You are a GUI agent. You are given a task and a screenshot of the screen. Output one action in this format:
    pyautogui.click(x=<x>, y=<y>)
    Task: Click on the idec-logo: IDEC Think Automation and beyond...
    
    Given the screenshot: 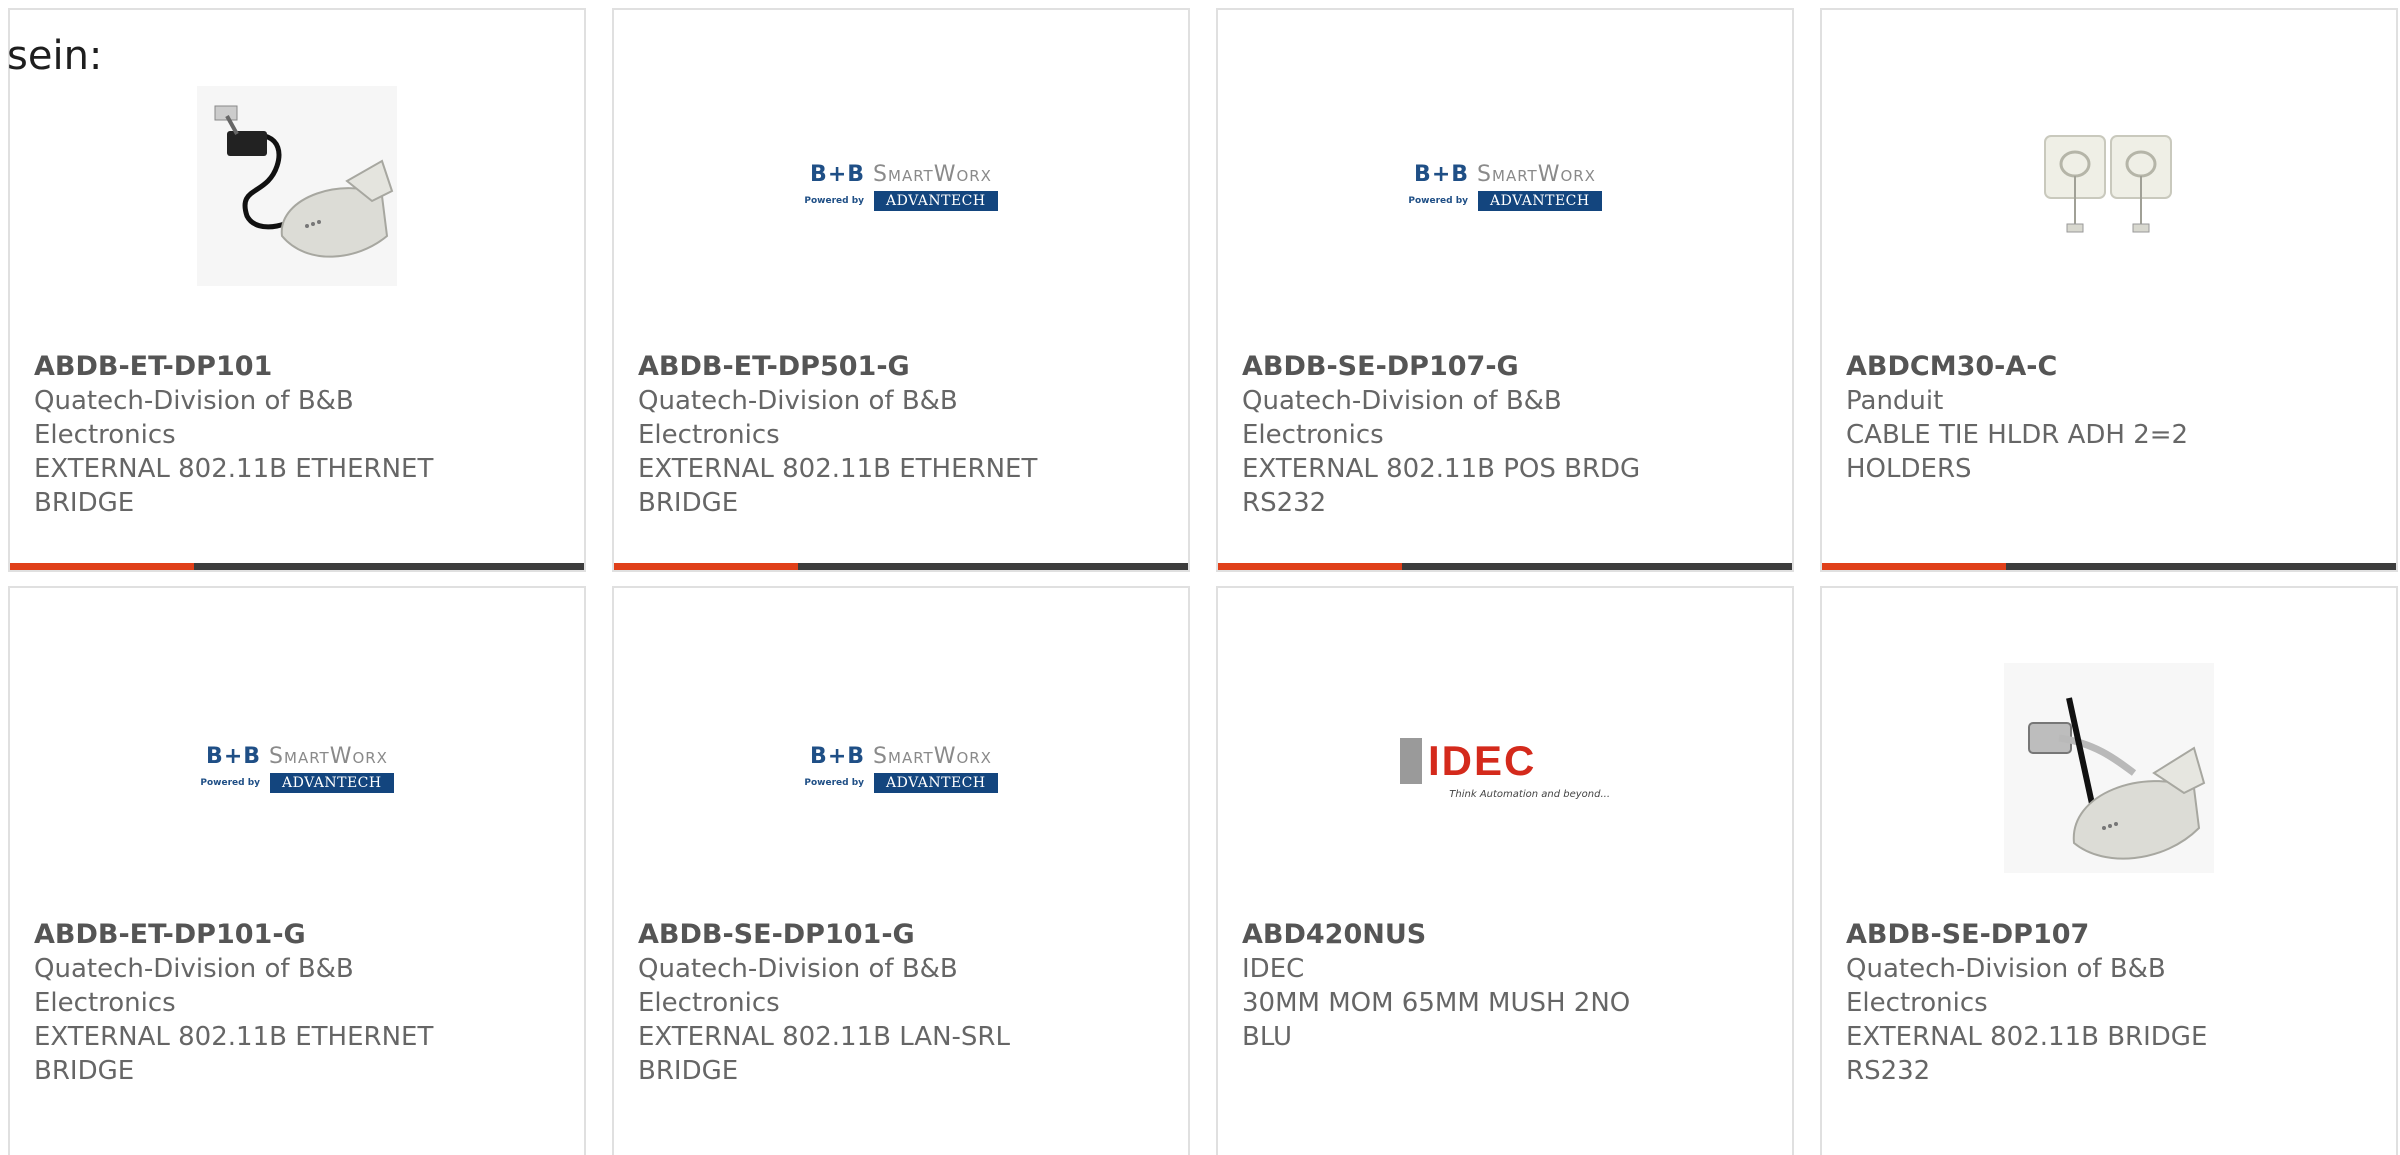 What is the action you would take?
    pyautogui.click(x=1505, y=768)
    